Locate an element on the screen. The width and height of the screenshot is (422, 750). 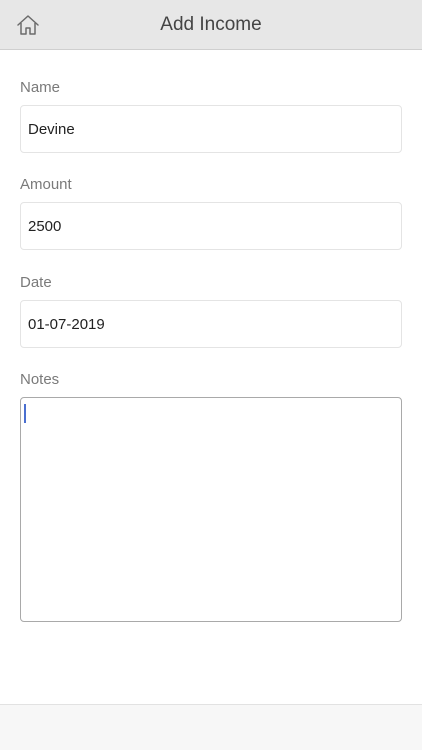
date-label: Date is located at coordinates (36, 282).